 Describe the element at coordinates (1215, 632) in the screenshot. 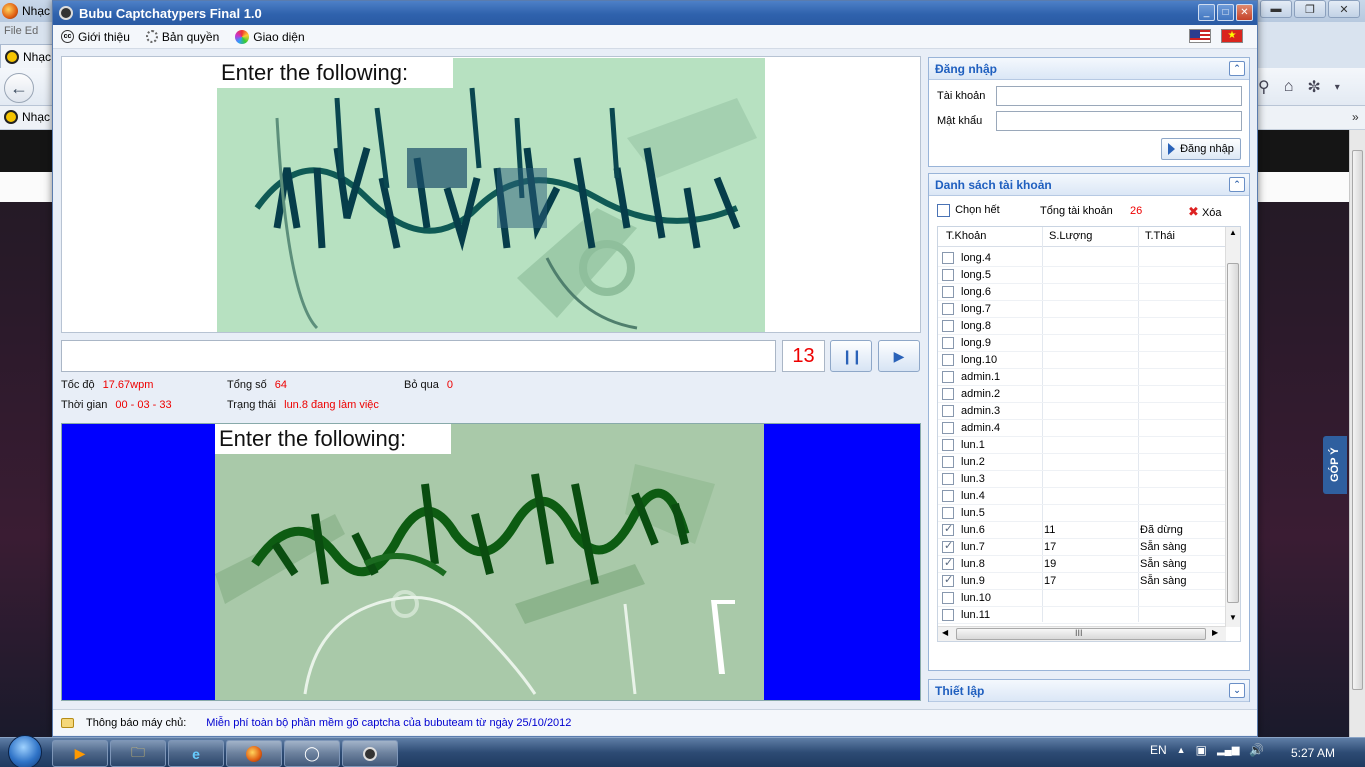

I see `scroll-right-icon: ▶` at that location.